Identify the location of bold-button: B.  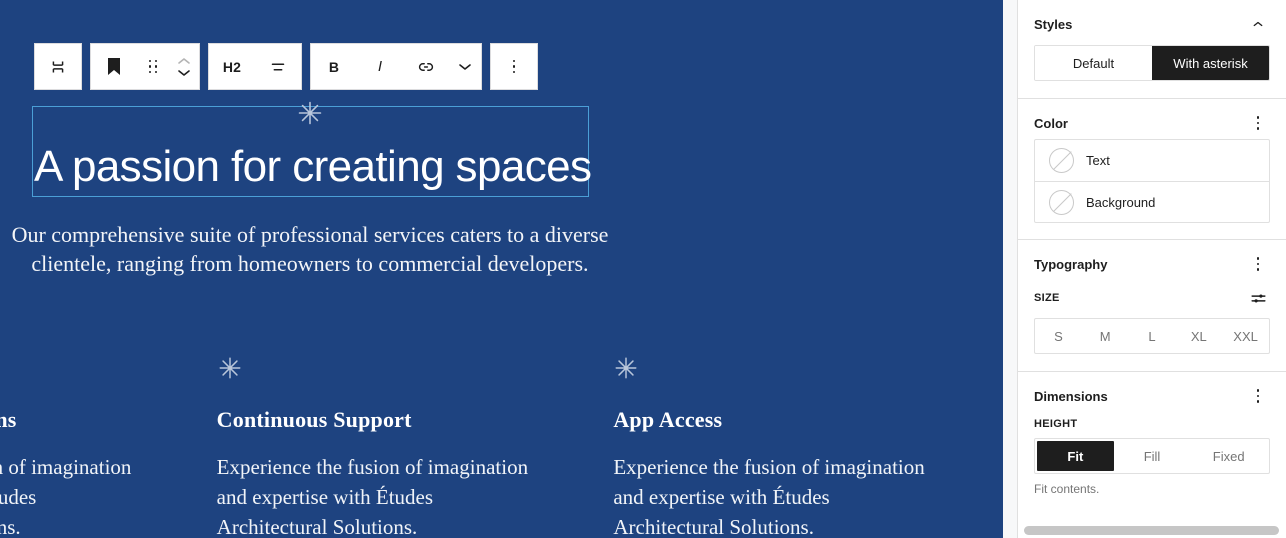
(334, 66).